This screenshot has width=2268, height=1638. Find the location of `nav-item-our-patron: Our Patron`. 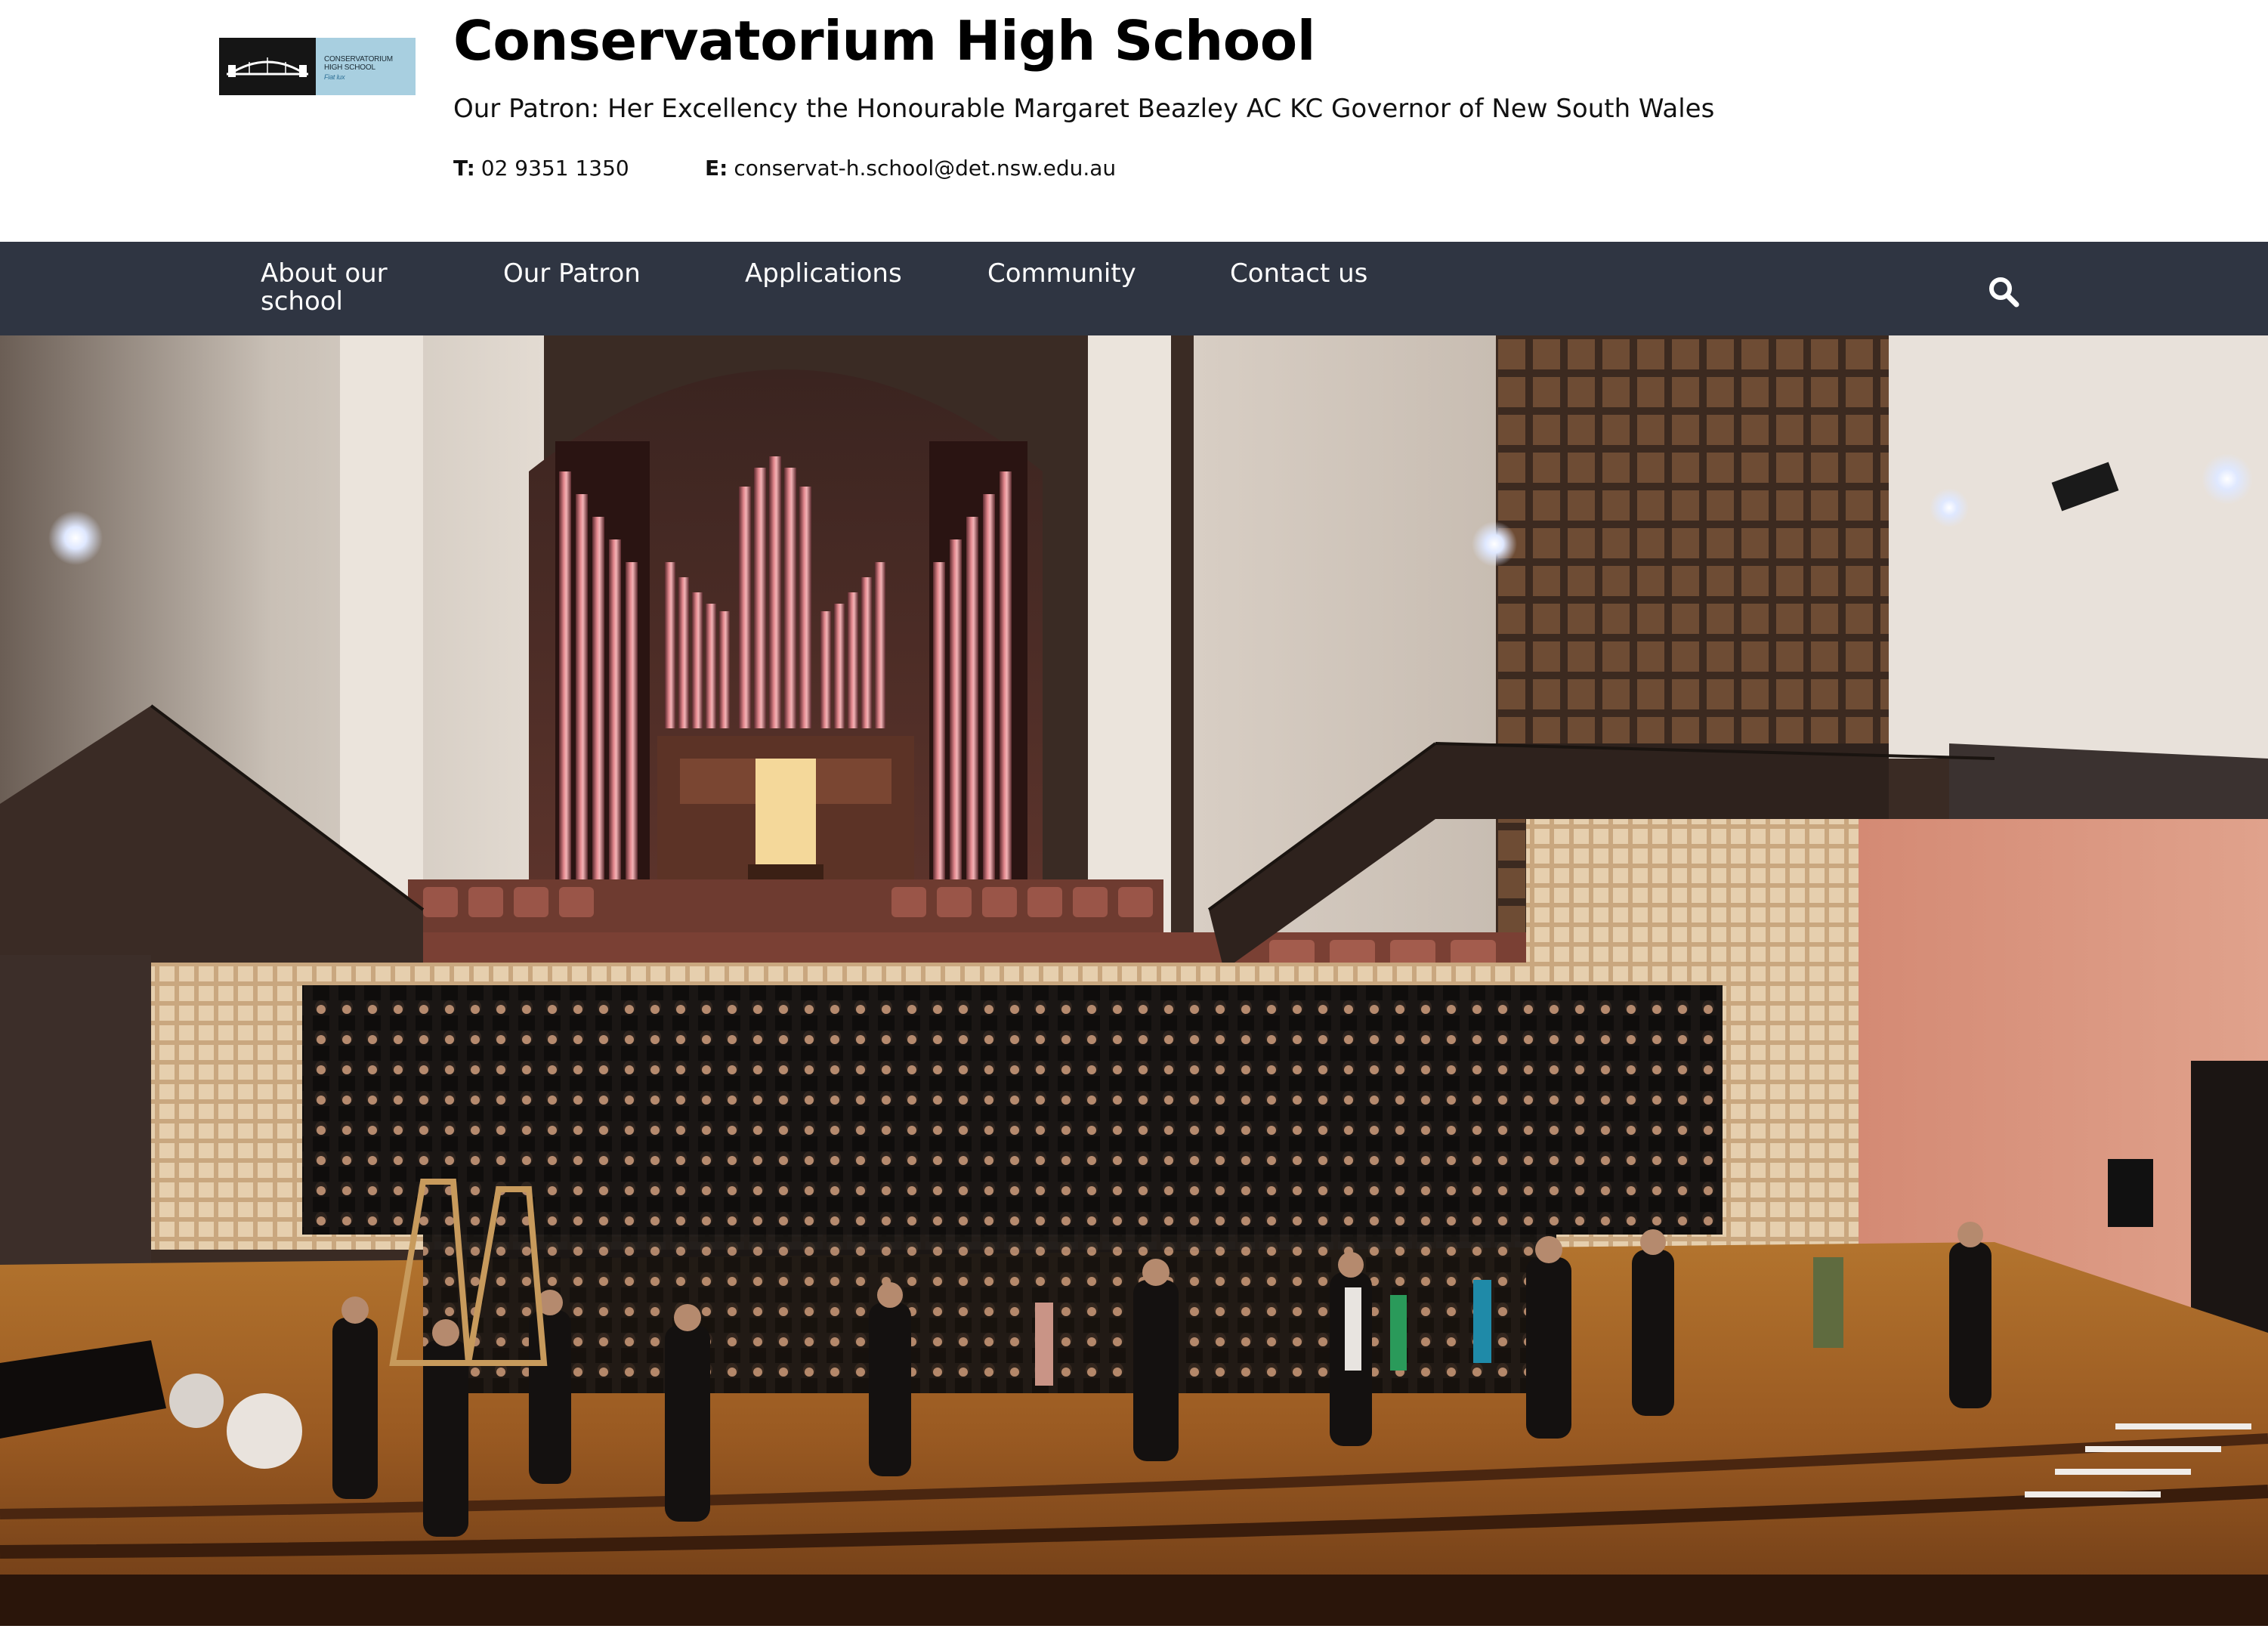

nav-item-our-patron: Our Patron is located at coordinates (572, 274).